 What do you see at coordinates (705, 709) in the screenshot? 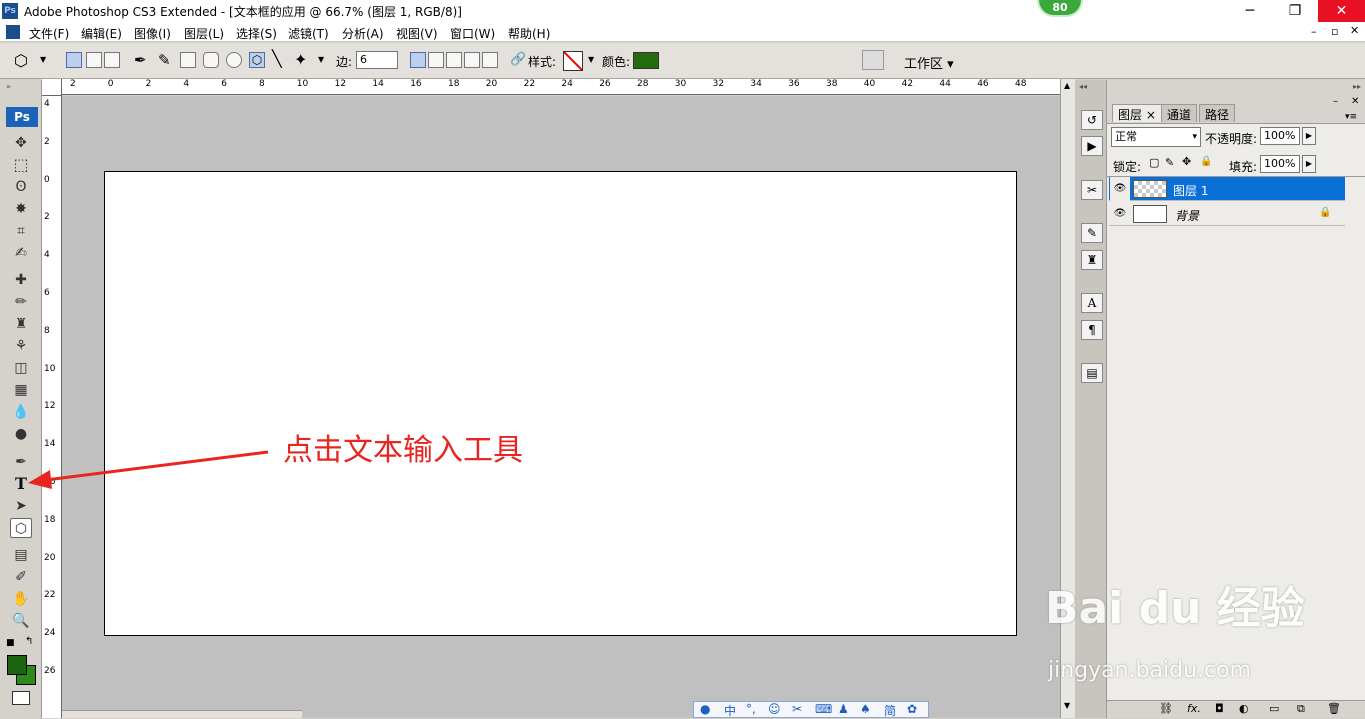
I see `ime-logo-icon: ●` at bounding box center [705, 709].